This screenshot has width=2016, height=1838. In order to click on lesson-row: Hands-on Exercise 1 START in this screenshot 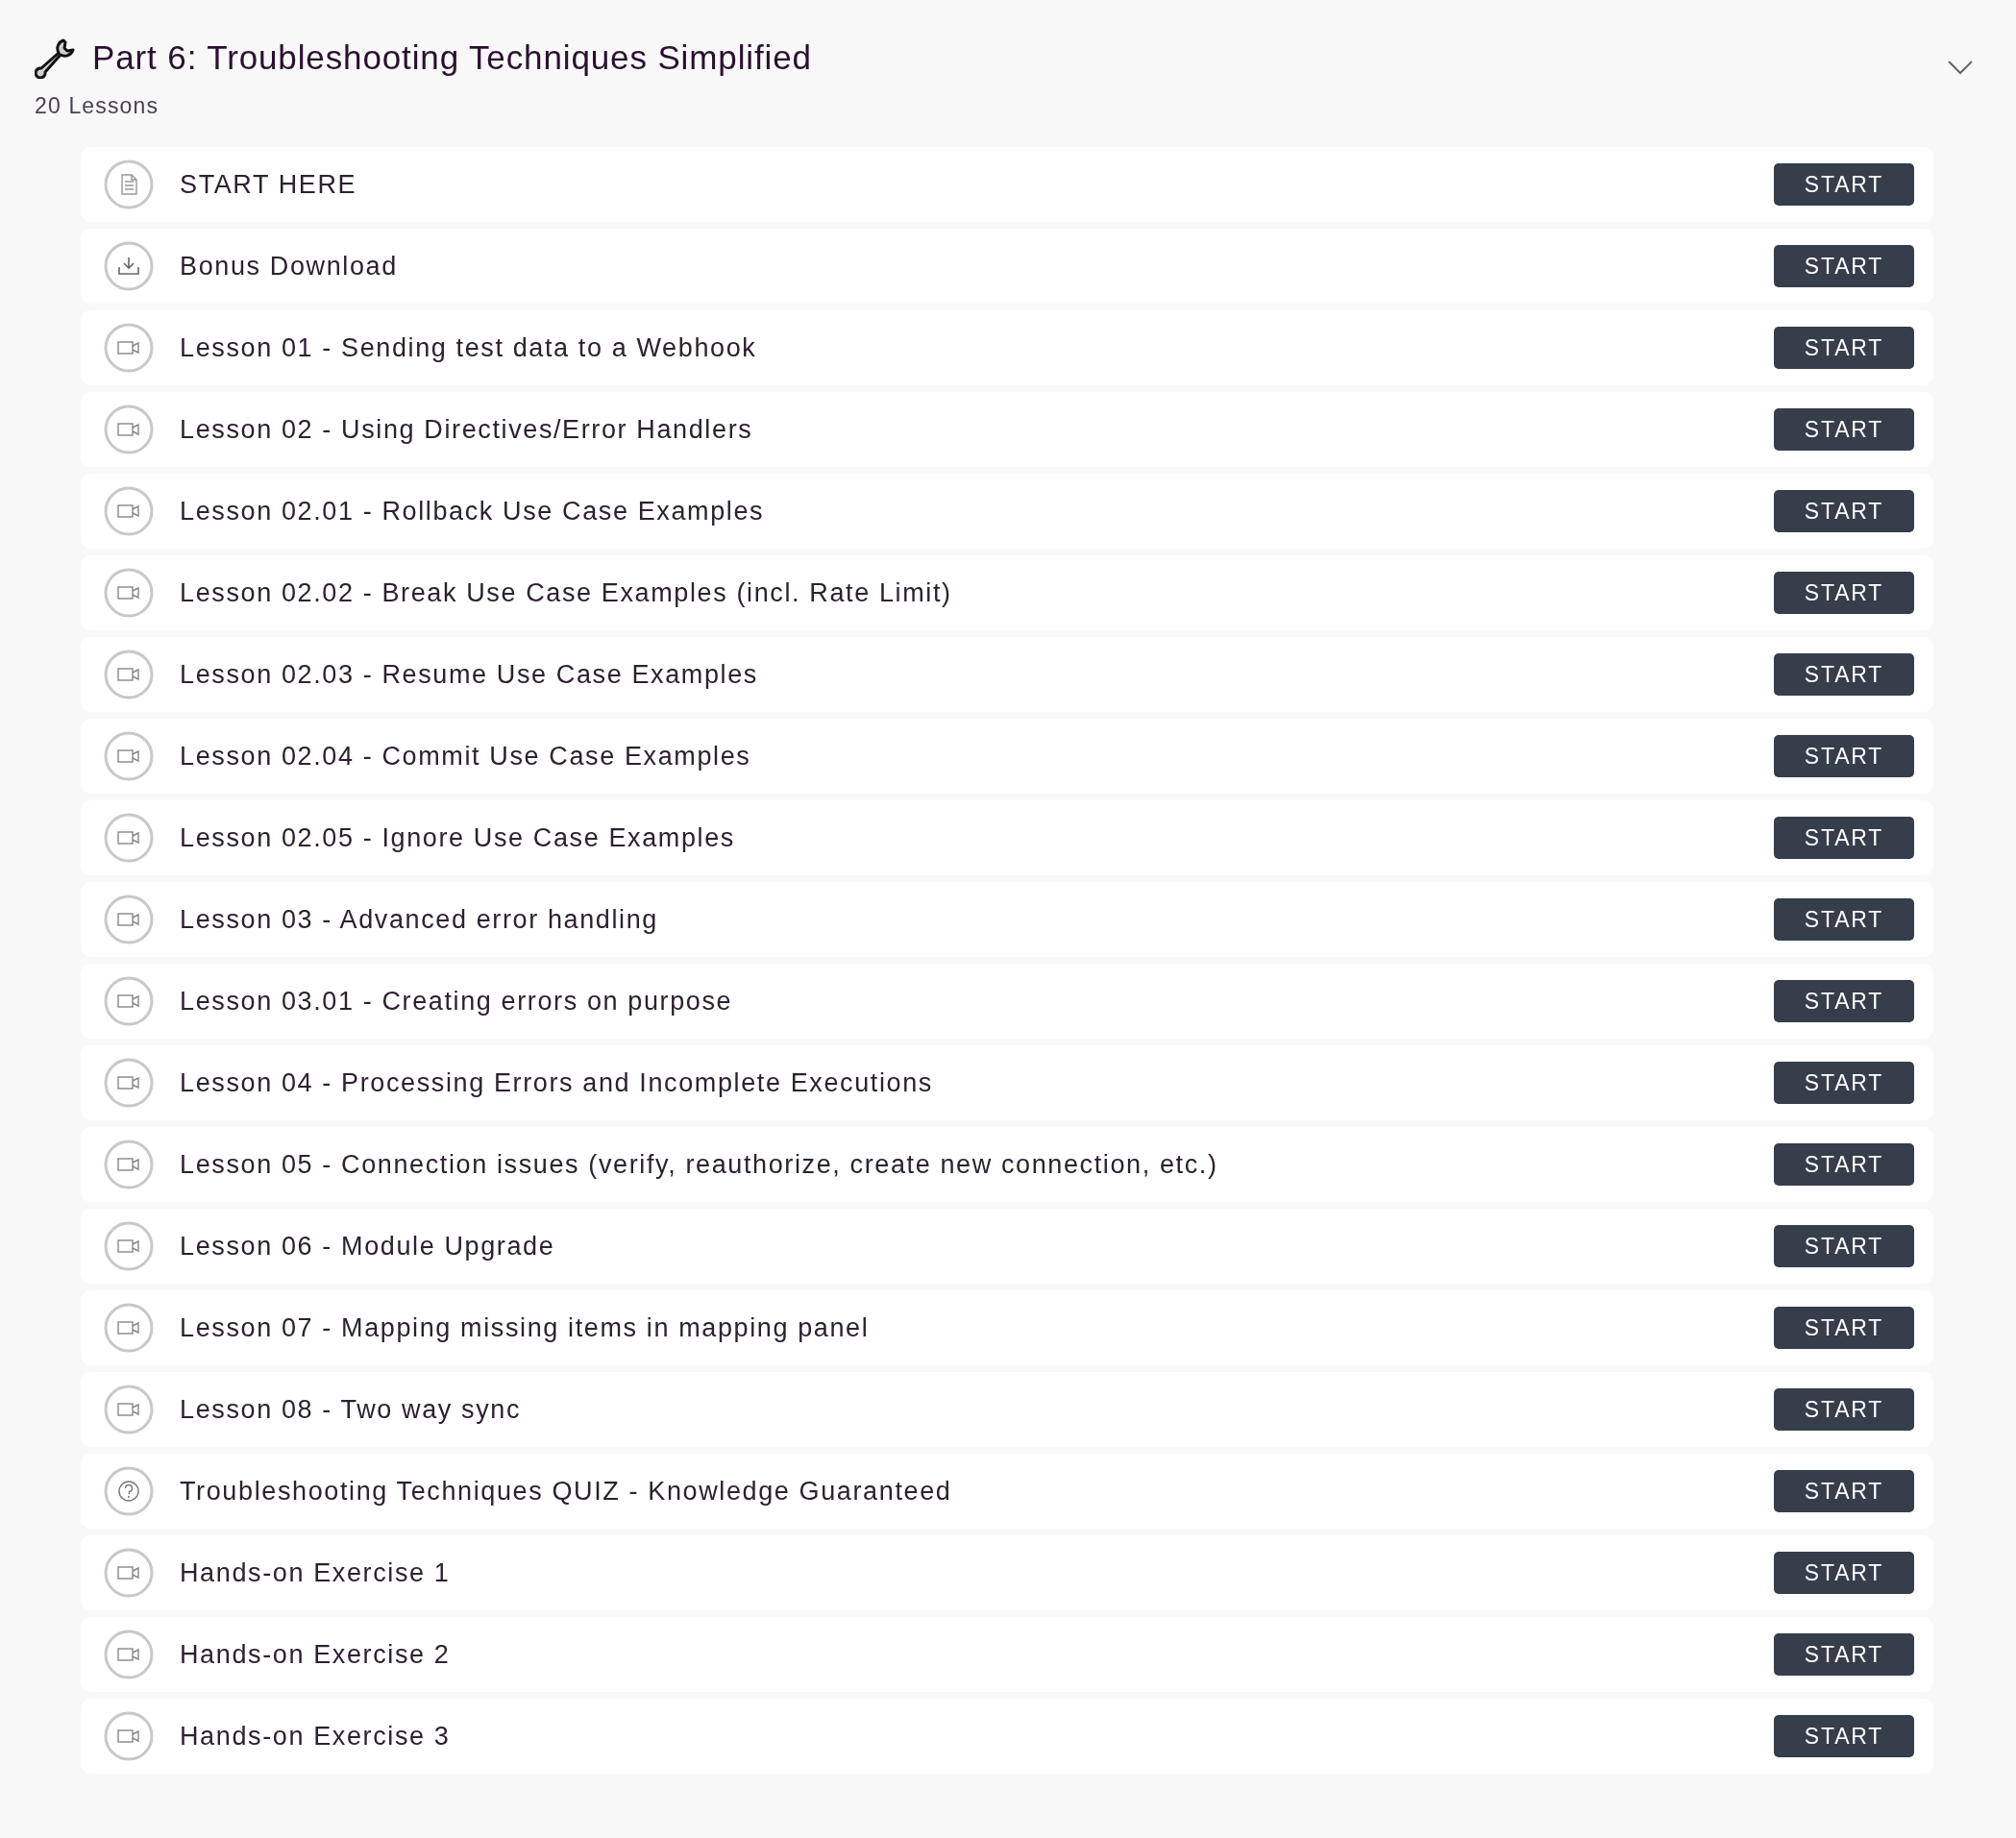, I will do `click(1007, 1572)`.